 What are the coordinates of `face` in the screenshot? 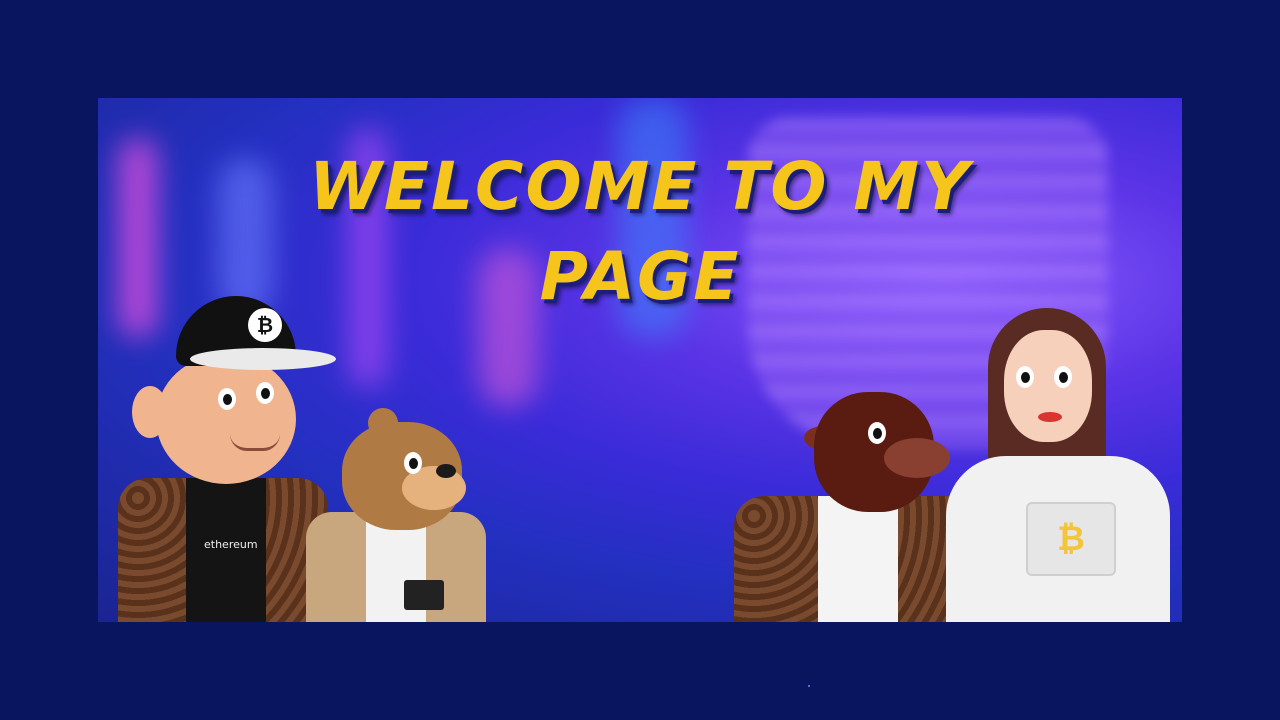 It's located at (1048, 386).